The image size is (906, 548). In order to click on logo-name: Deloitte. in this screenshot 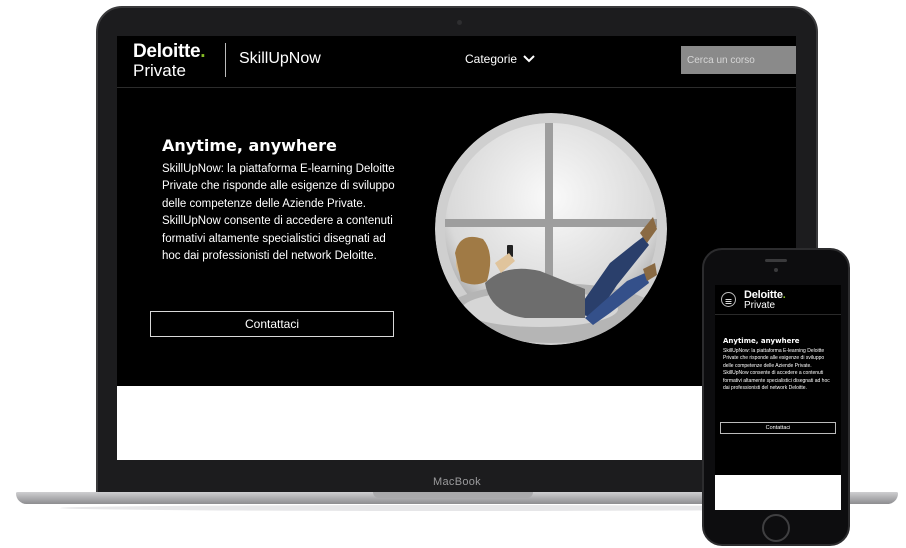, I will do `click(169, 51)`.